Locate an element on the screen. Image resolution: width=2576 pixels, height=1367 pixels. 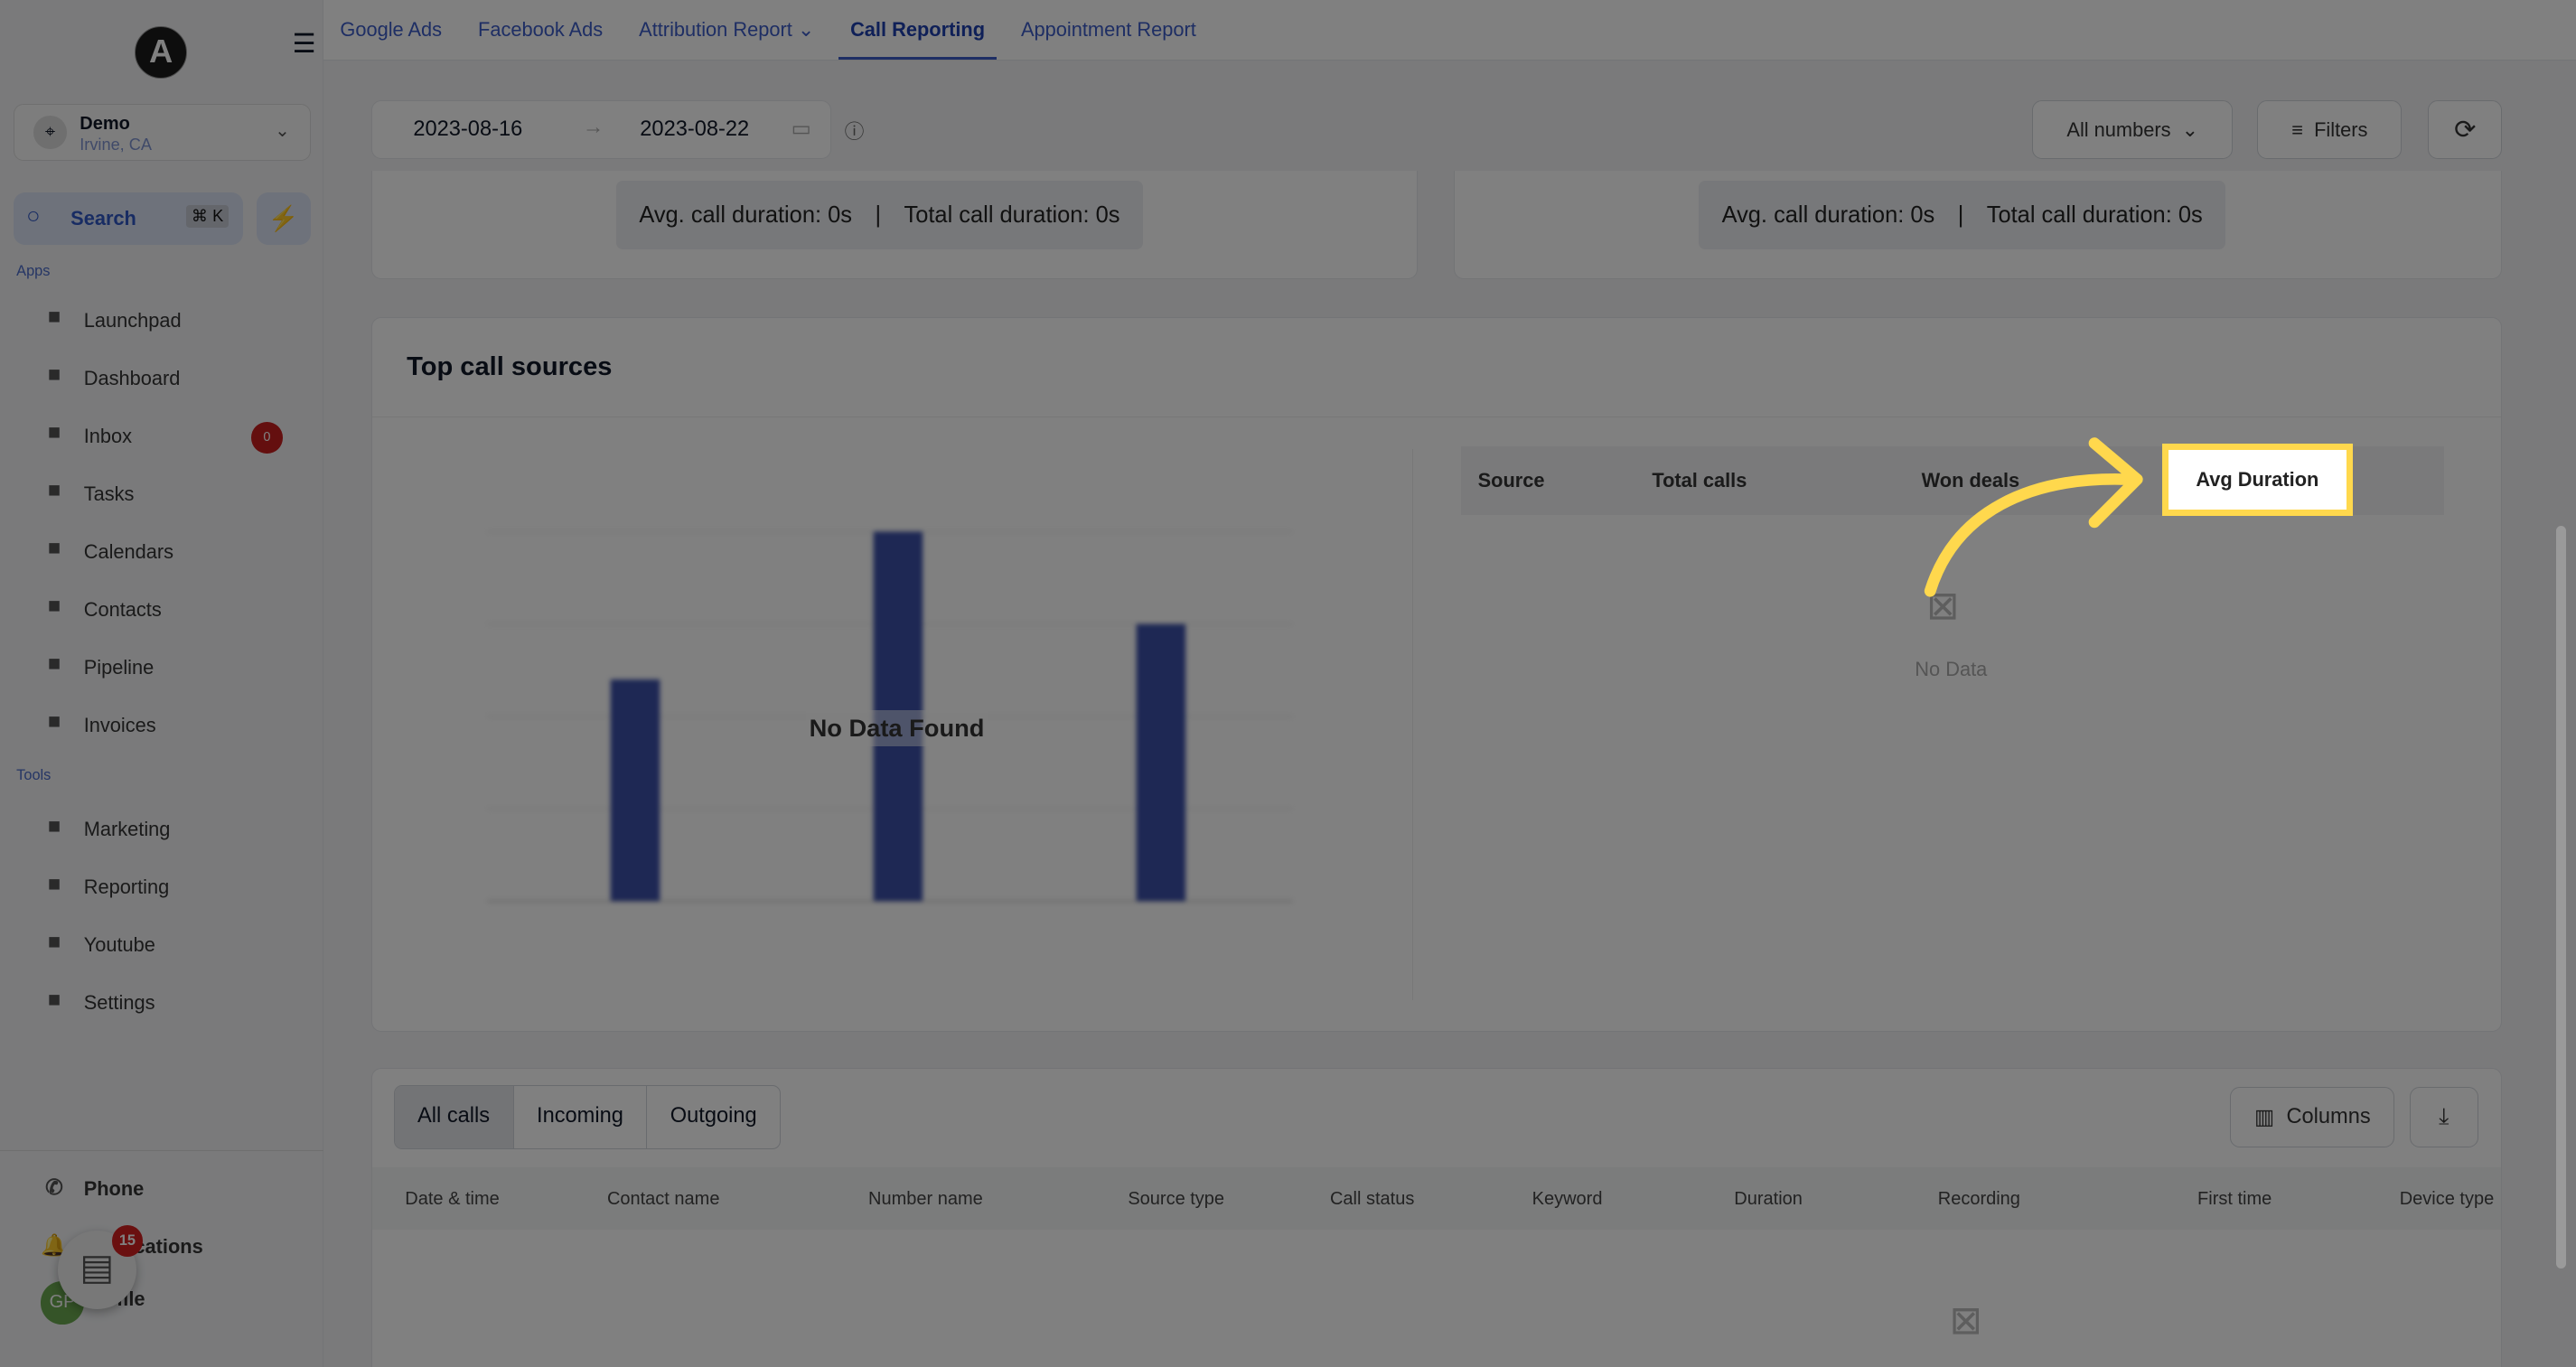
download-icon: ⤓ is located at coordinates (2444, 1116).